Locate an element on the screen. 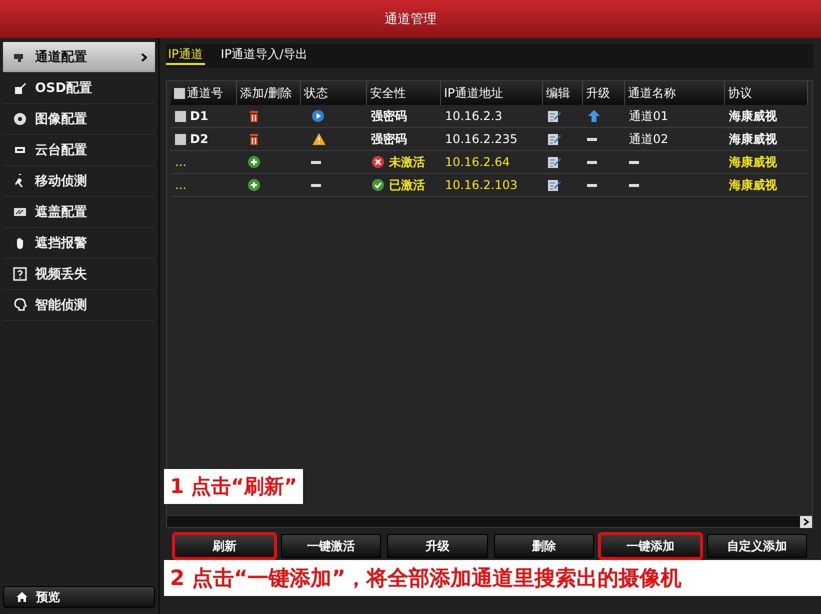 The width and height of the screenshot is (821, 614). column-header: 编辑 is located at coordinates (558, 93).